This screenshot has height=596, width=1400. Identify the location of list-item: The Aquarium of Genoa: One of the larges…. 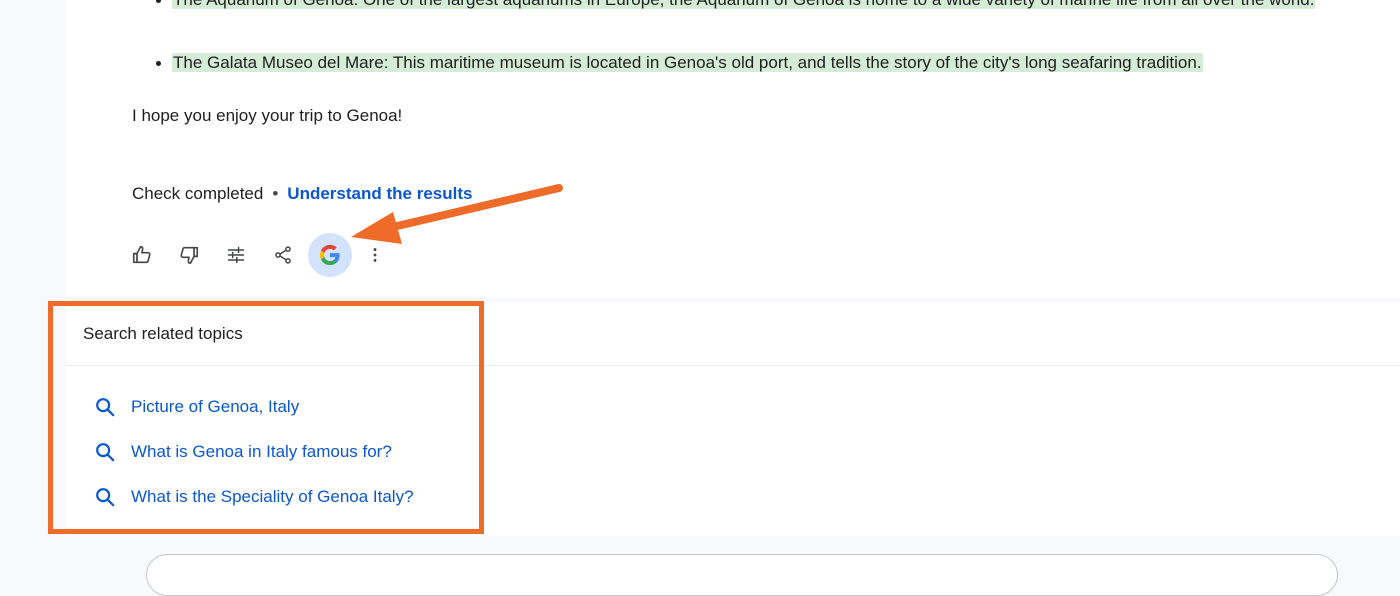
(742, 7).